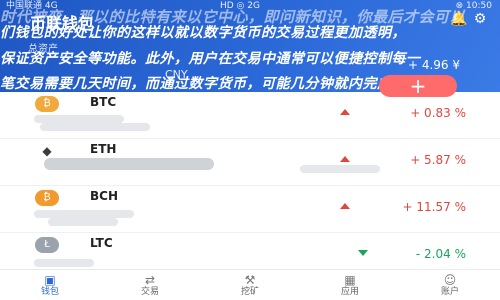 The image size is (500, 300). I want to click on bottom-tab-bar: ▣ 钱包 ⇄ 交易 ⚒ 挖矿 ▦ 应用 ☺ 账户, so click(250, 284).